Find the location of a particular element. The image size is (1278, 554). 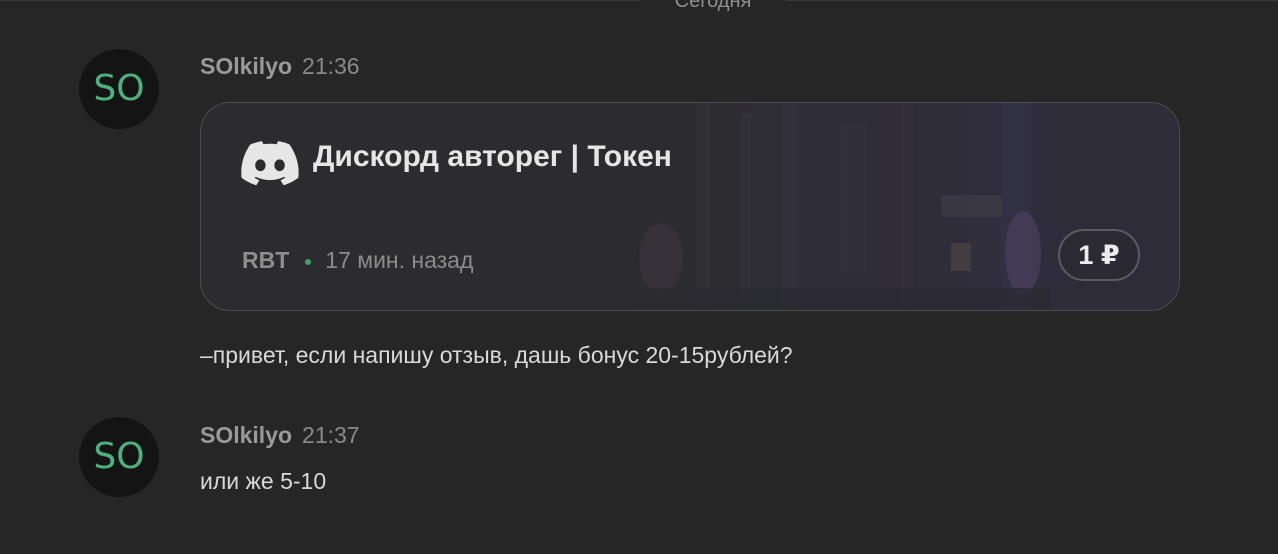

message-time: 21:36 is located at coordinates (331, 66).